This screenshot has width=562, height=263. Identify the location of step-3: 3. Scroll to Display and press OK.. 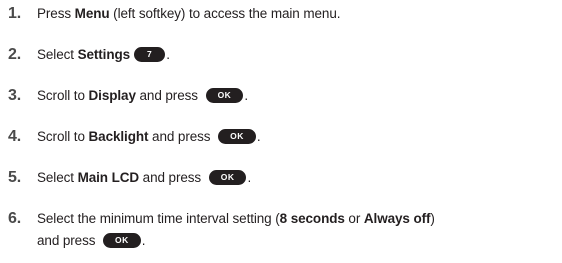
(281, 96).